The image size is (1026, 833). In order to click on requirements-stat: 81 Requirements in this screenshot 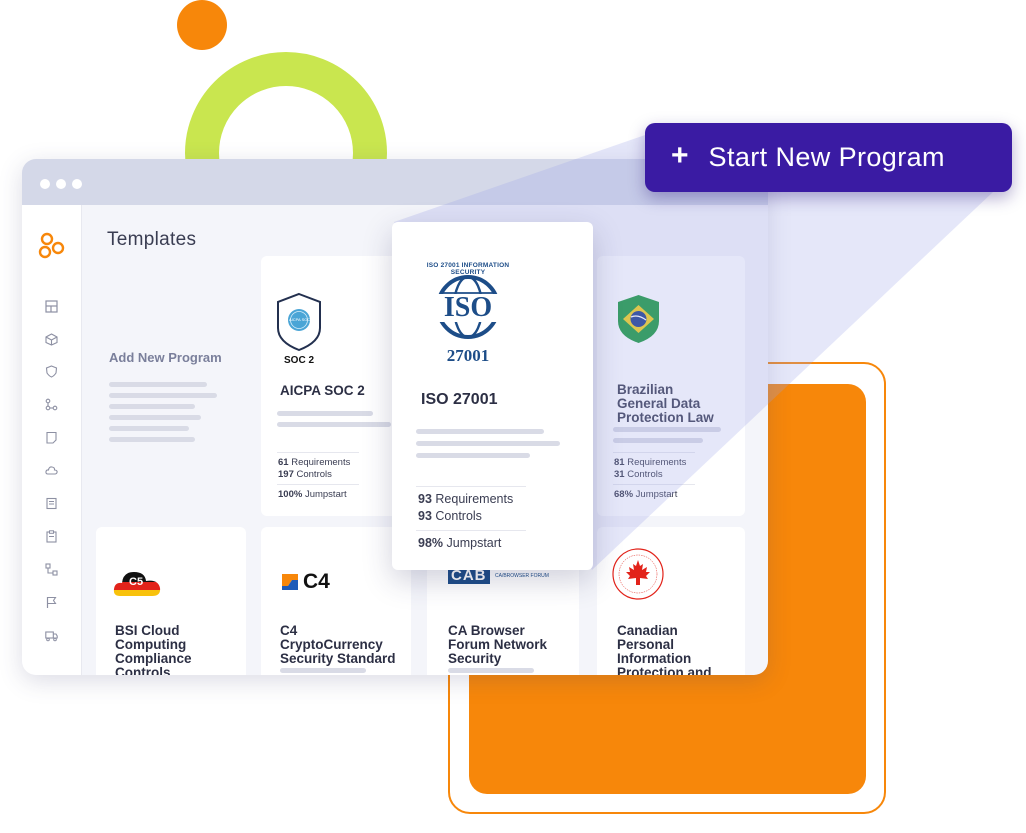, I will do `click(650, 462)`.